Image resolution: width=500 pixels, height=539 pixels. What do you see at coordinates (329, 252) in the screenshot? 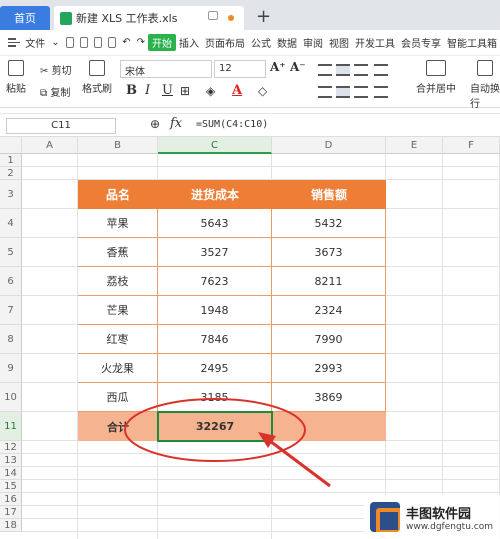
I see `table-cell: 3673` at bounding box center [329, 252].